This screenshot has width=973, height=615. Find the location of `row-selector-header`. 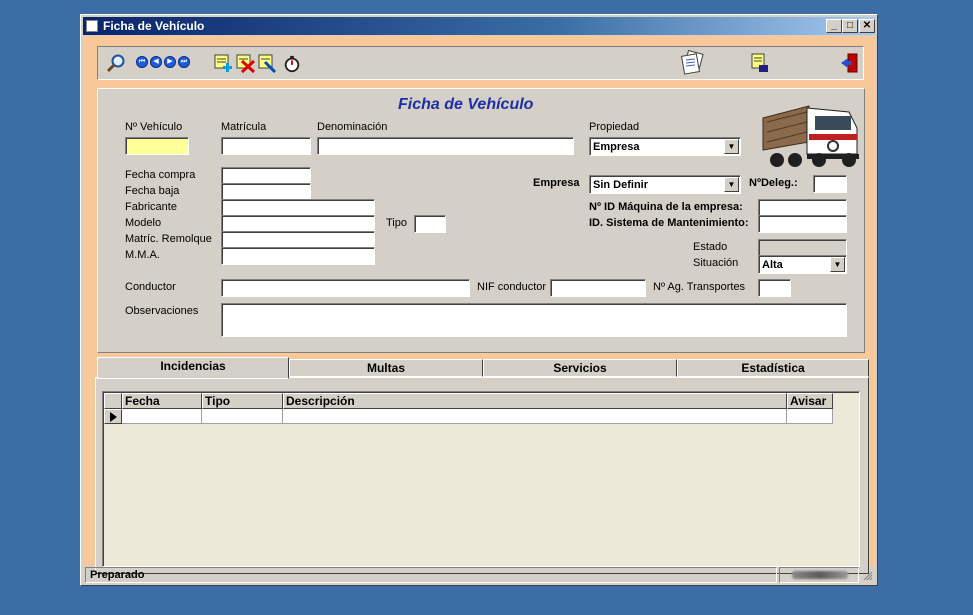

row-selector-header is located at coordinates (113, 401).